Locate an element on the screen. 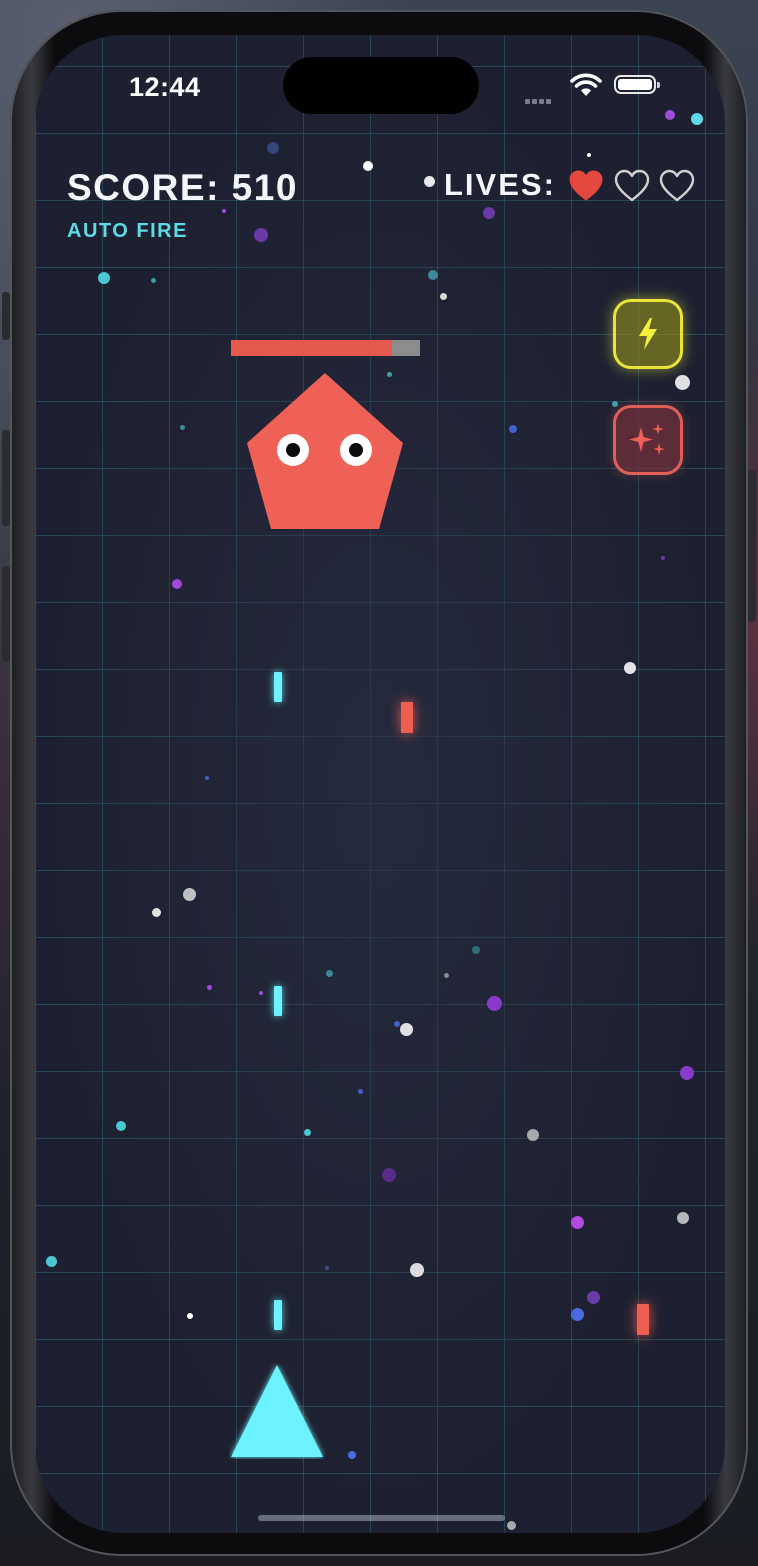 The width and height of the screenshot is (758, 1566). player-ship is located at coordinates (277, 1411).